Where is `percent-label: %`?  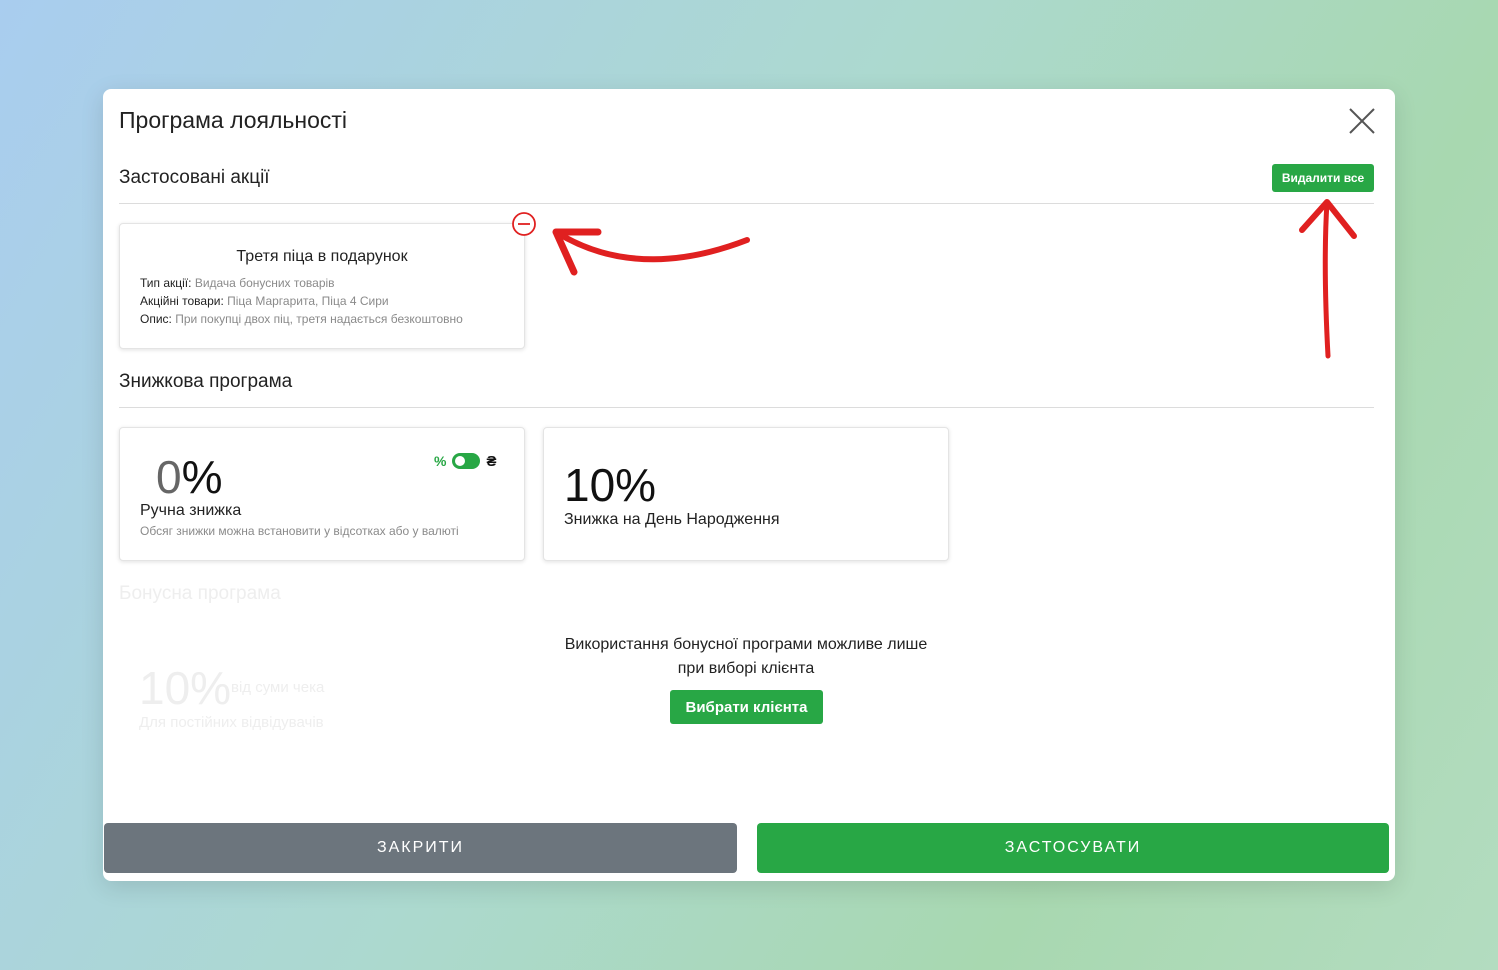 percent-label: % is located at coordinates (440, 461).